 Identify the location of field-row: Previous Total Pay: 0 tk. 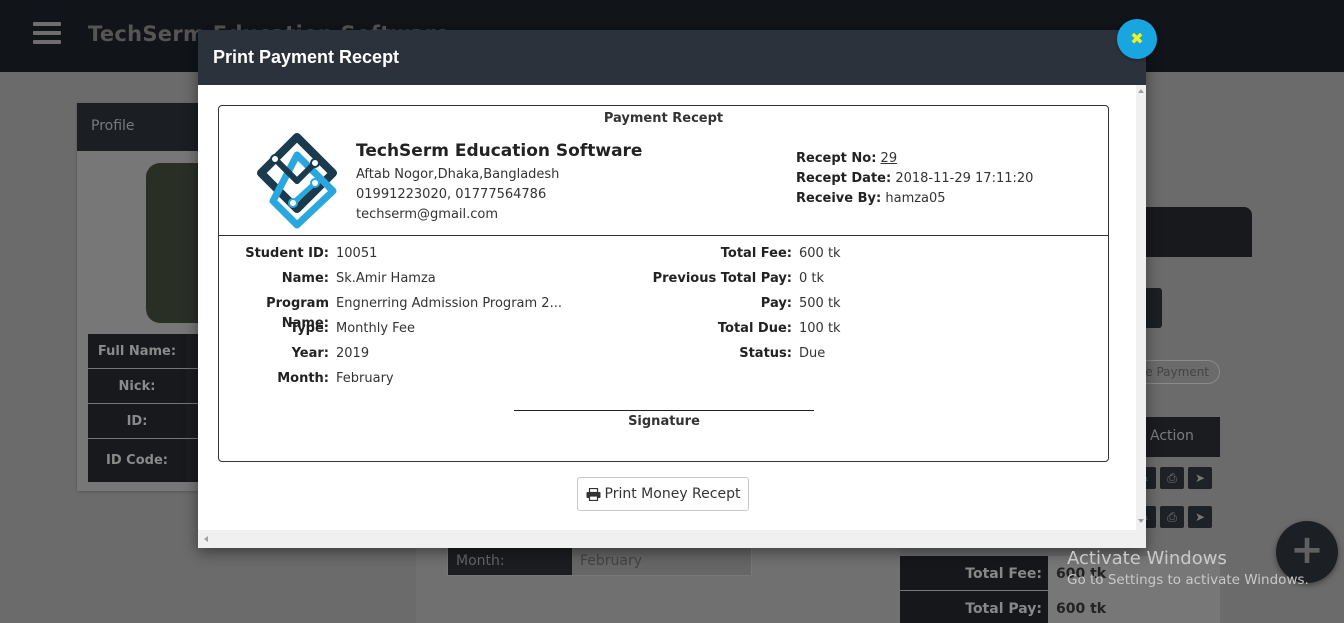
(720, 281).